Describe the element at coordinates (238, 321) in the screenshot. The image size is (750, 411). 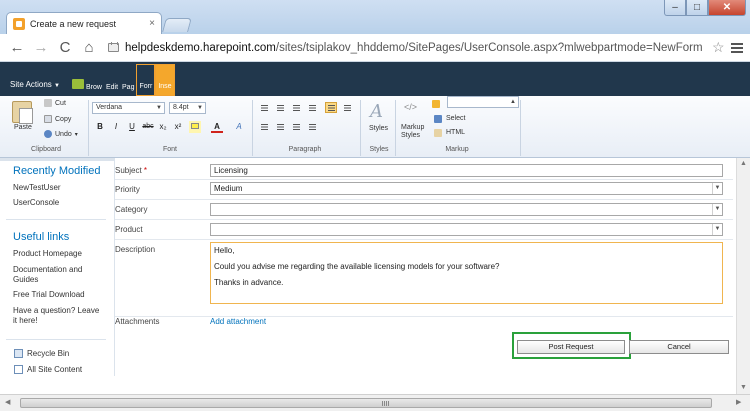
I see `add-attachment-link: Add attachment` at that location.